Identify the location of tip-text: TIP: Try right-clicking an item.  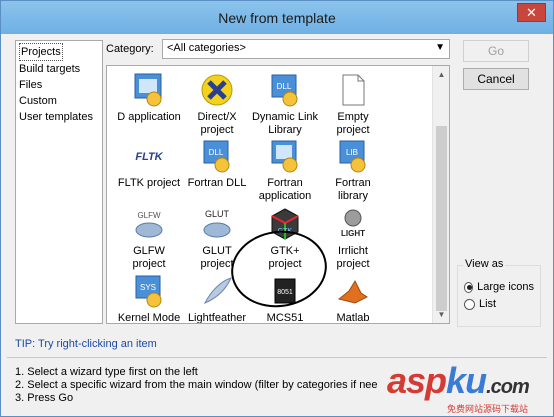
(86, 344).